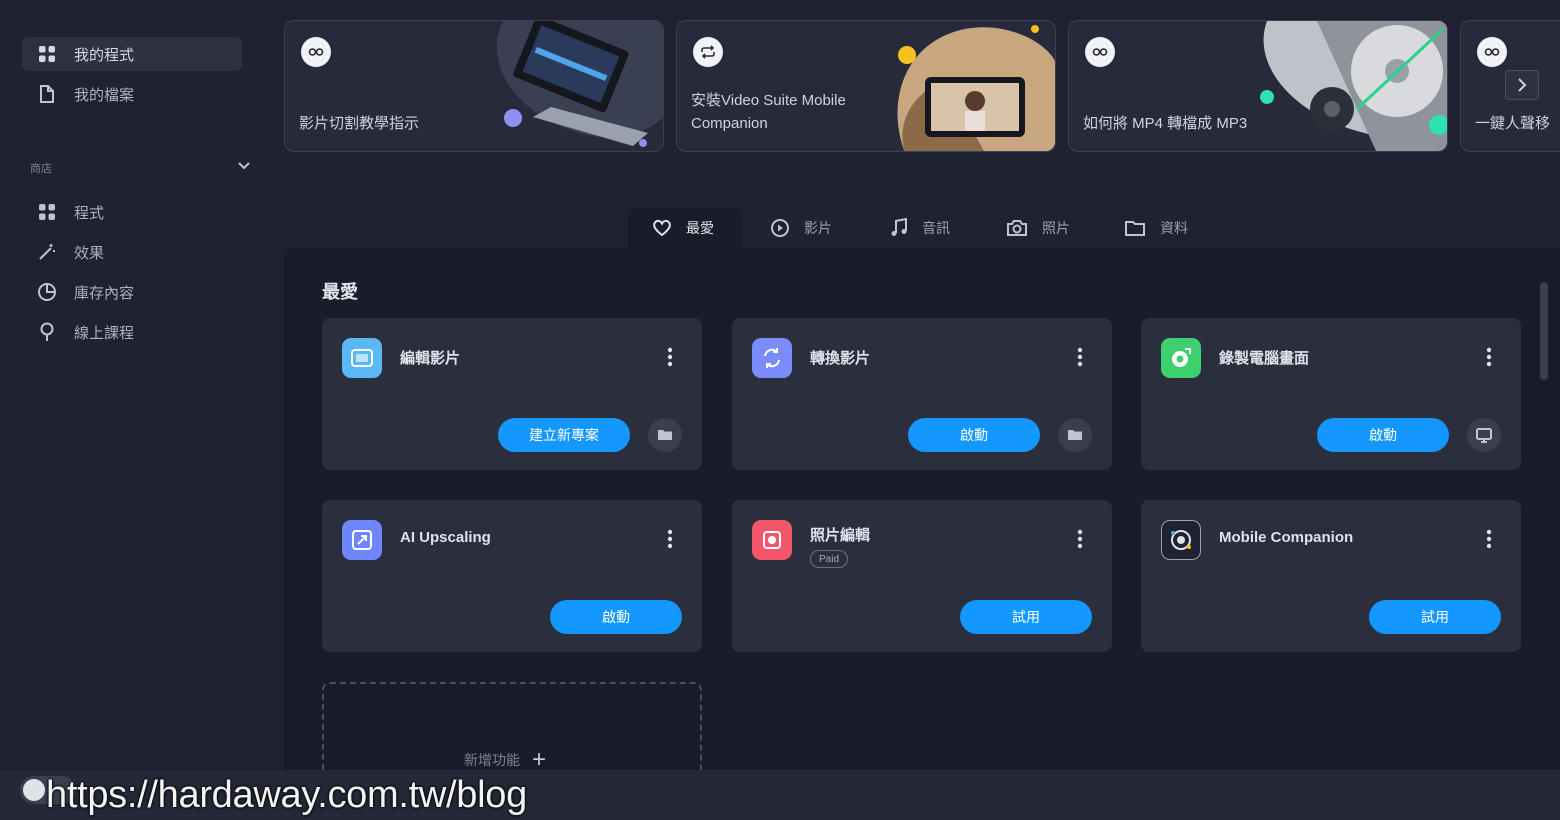  What do you see at coordinates (922, 576) in the screenshot?
I see `app-card-photo-edit: 照片編輯 Paid 試用` at bounding box center [922, 576].